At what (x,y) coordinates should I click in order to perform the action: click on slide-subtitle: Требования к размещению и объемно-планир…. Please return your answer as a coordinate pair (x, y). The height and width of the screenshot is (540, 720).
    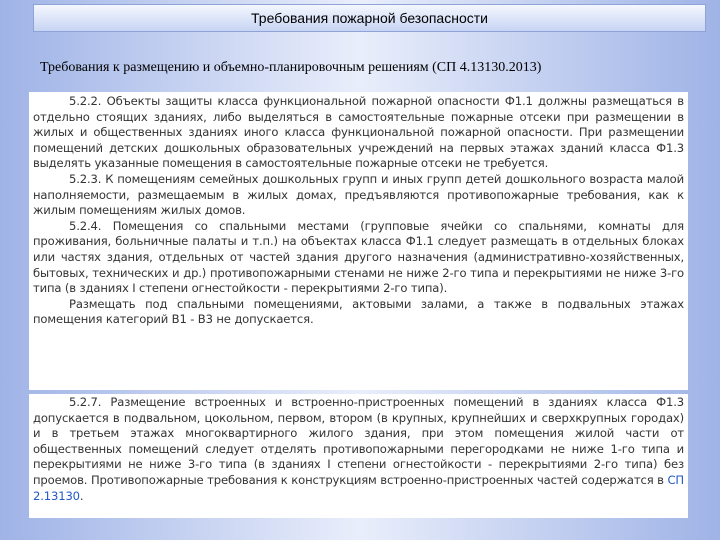
    Looking at the image, I should click on (291, 67).